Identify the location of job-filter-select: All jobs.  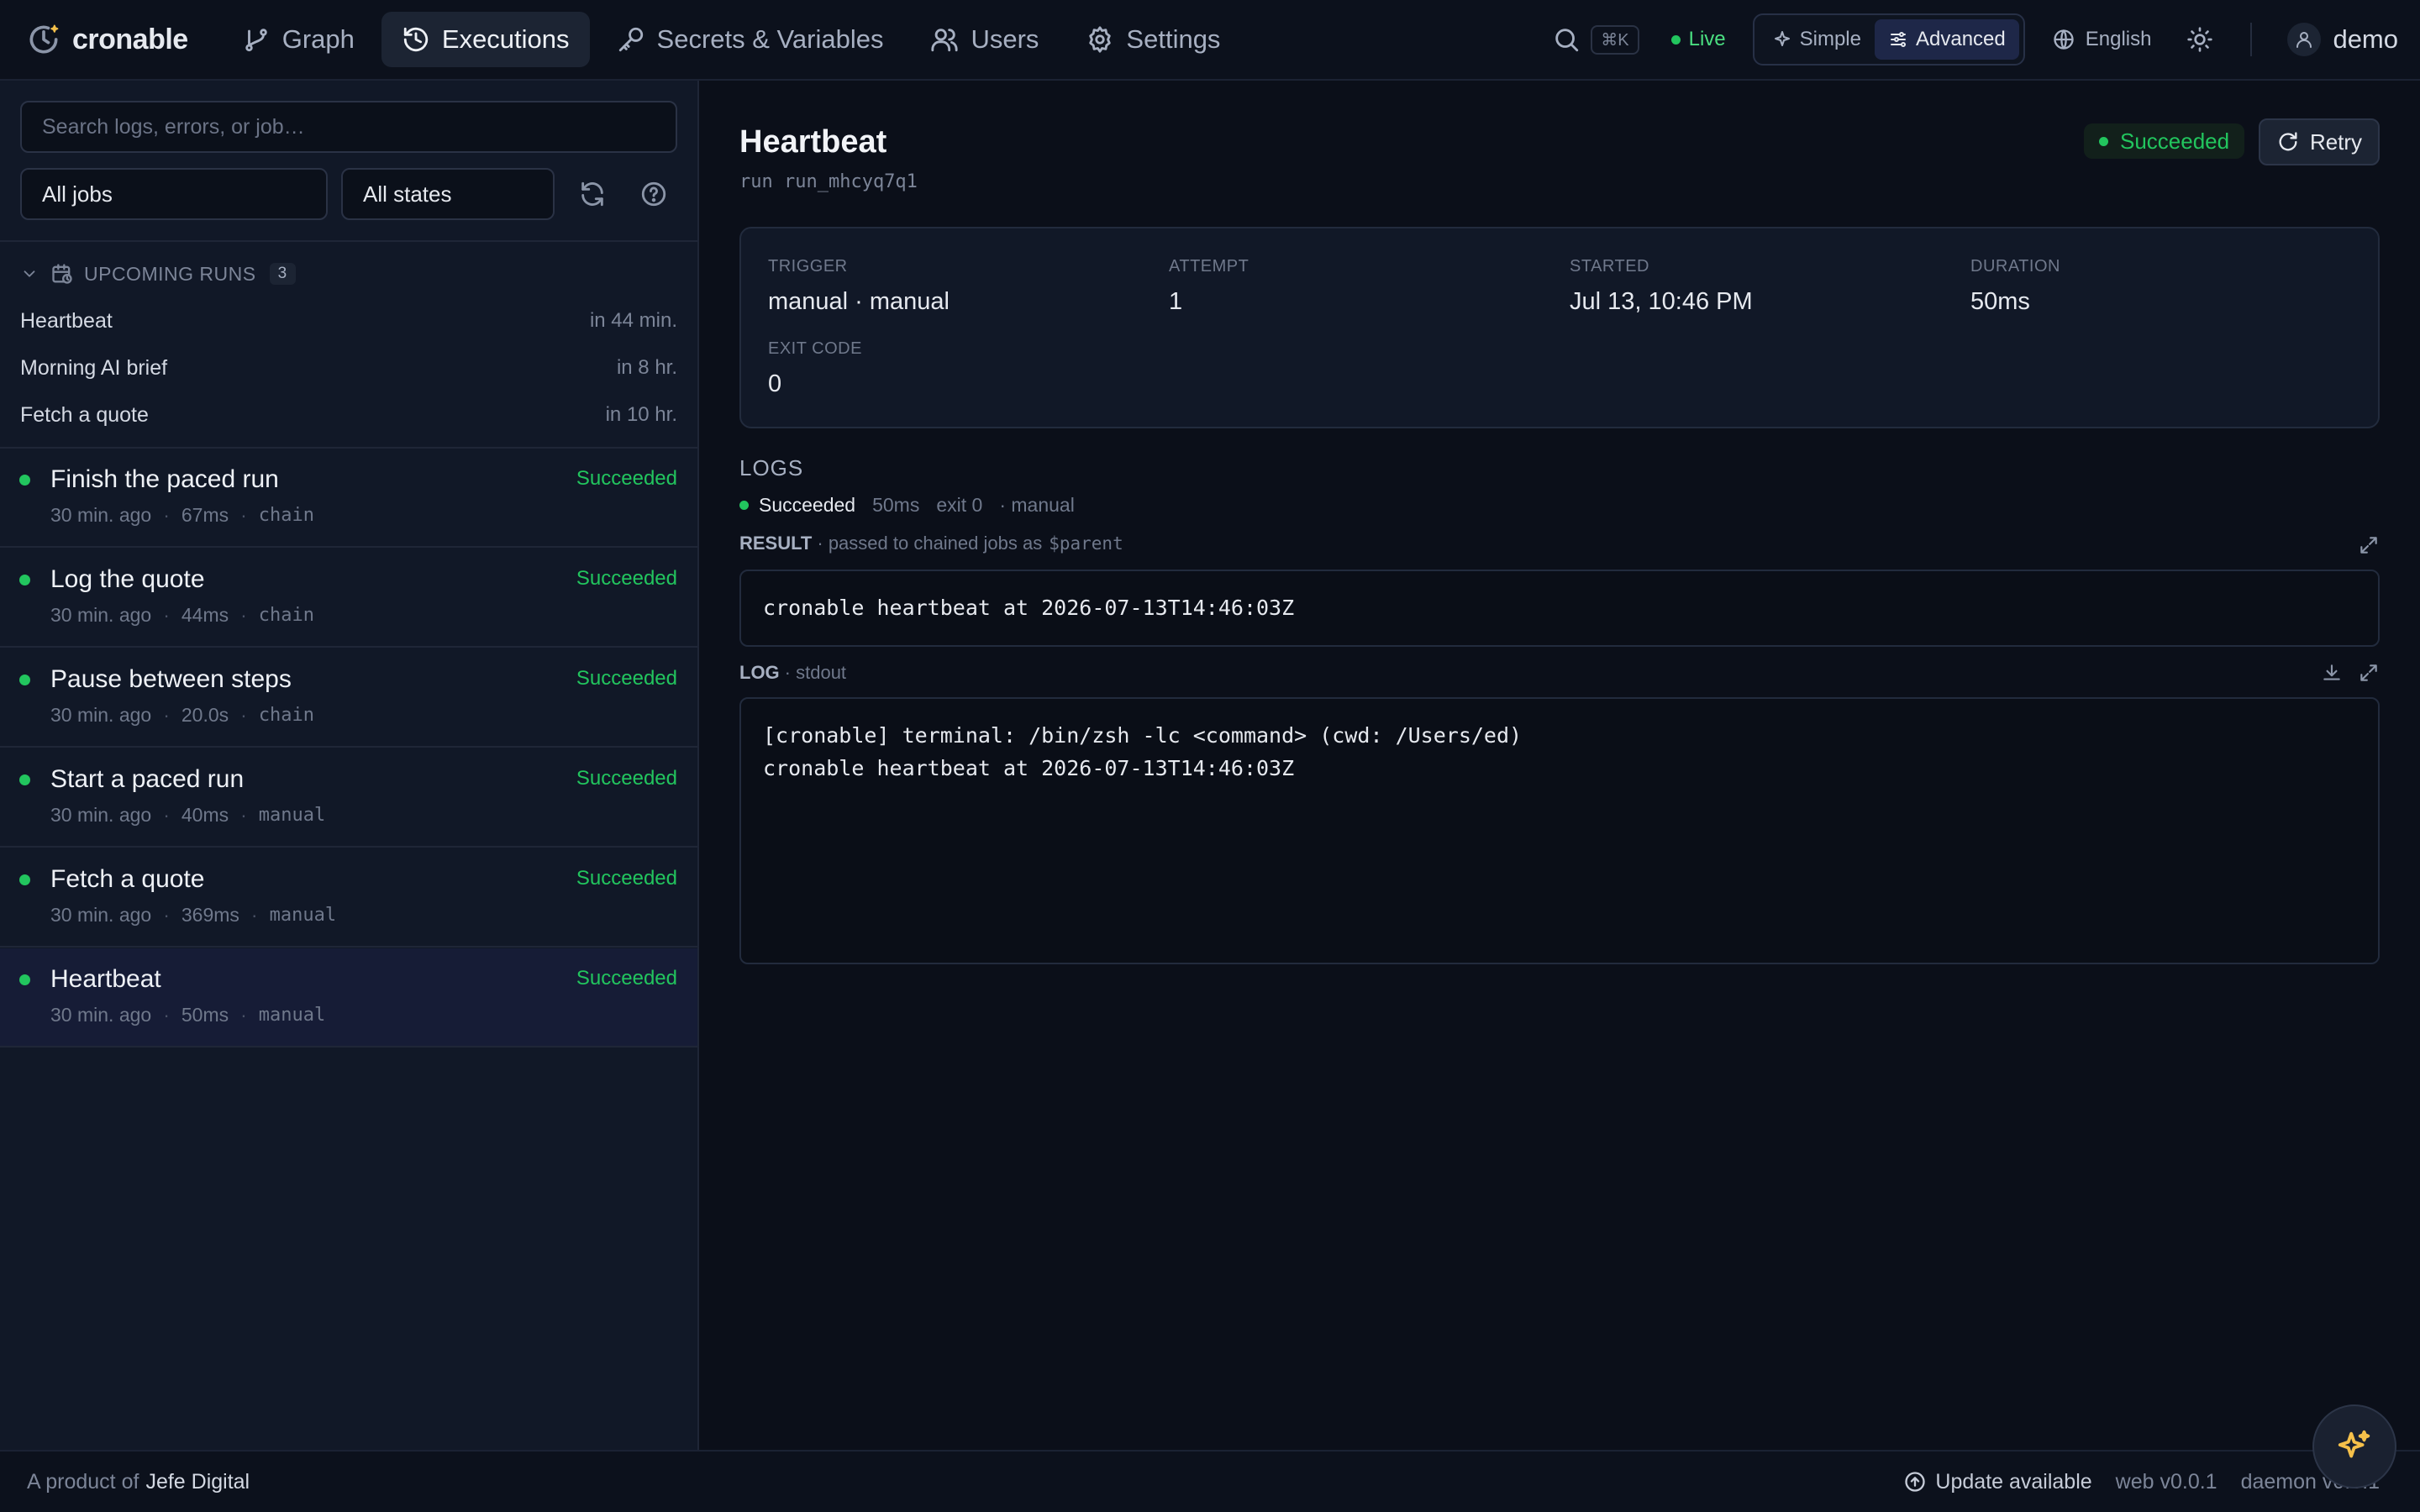
(174, 194).